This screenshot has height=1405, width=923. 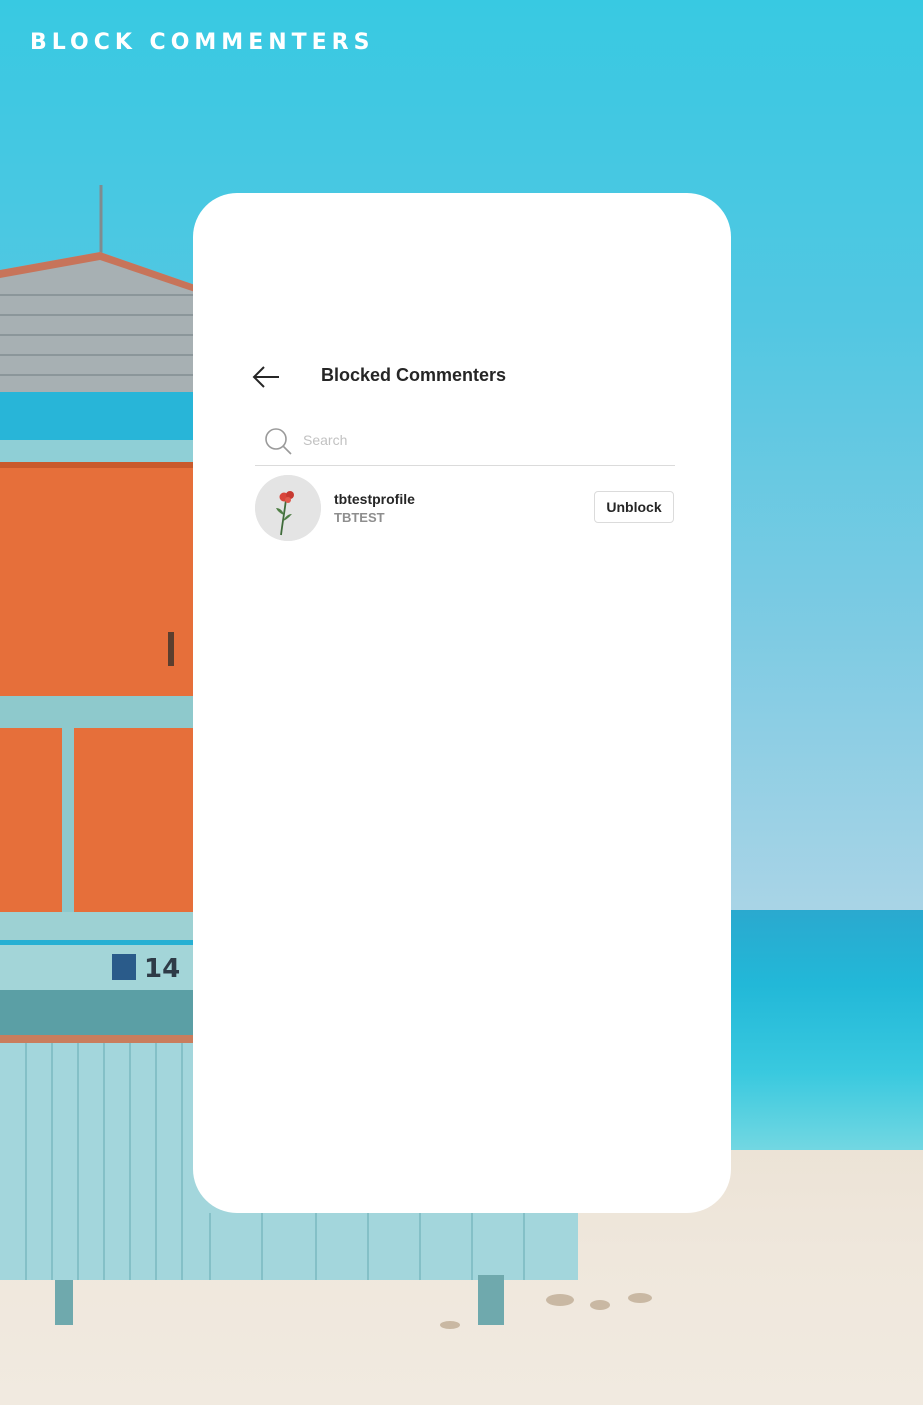 I want to click on unblock-button: Unblock, so click(x=634, y=507).